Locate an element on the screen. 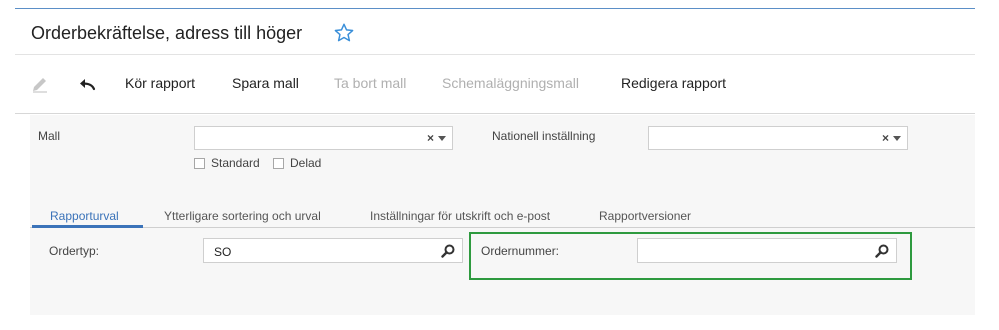 The width and height of the screenshot is (999, 330). title-bar: Orderbekräftelse, adress till höger is located at coordinates (495, 32).